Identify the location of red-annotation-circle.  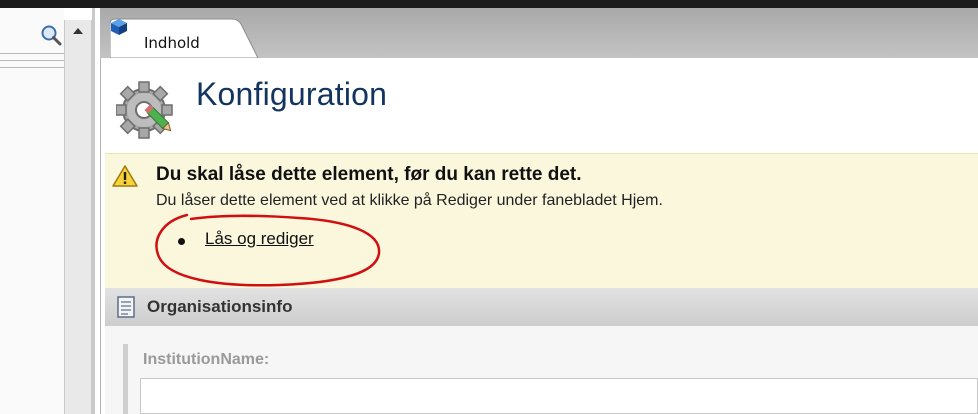
(268, 250).